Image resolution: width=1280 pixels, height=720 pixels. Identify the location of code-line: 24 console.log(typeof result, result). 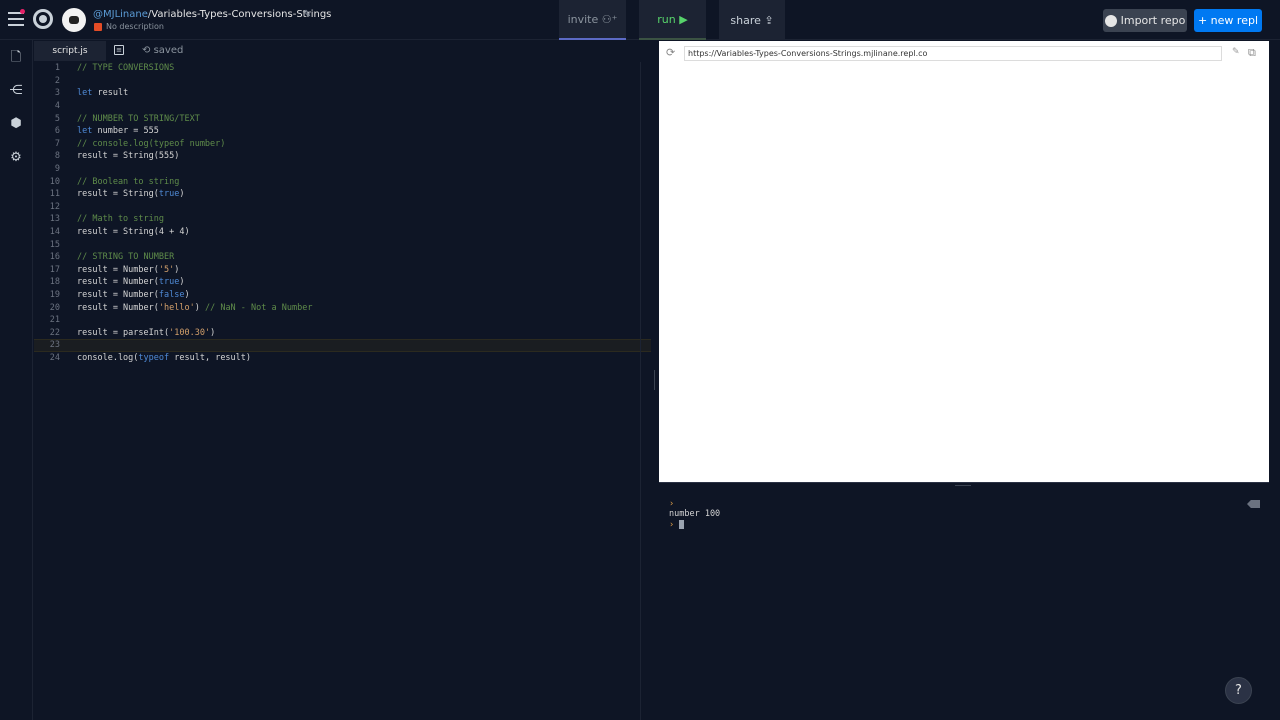
(150, 358).